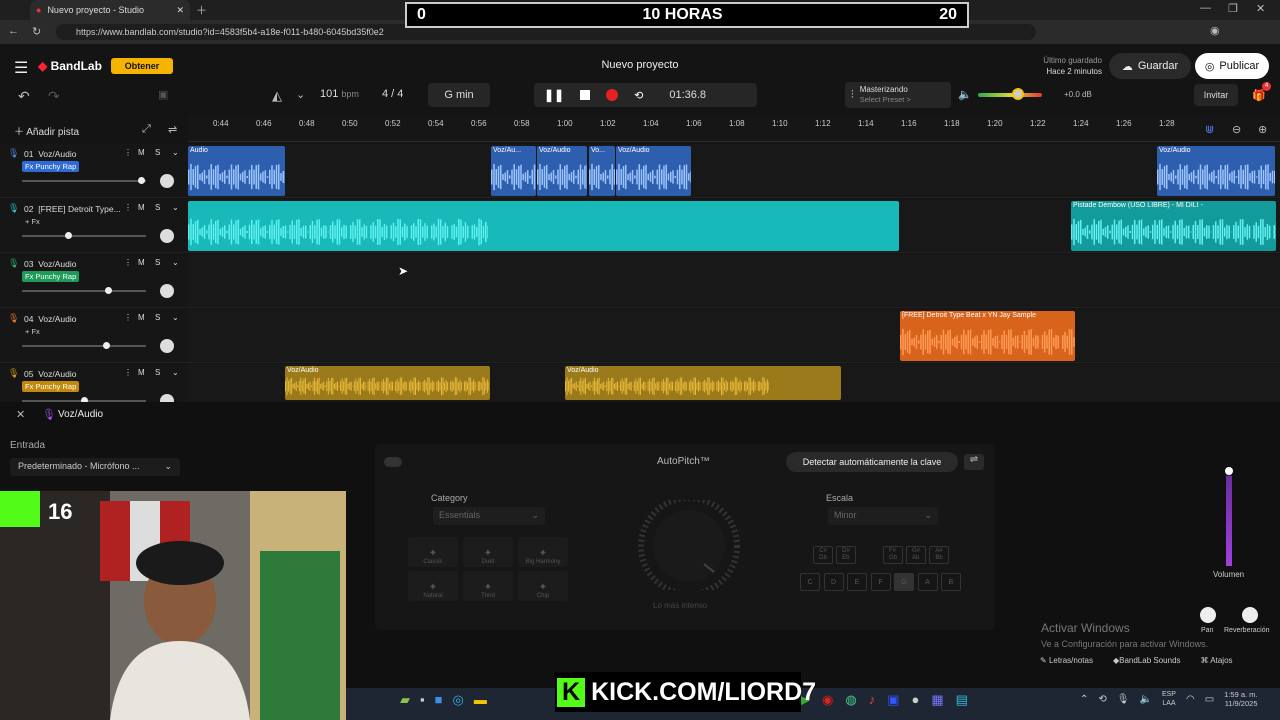  I want to click on autopitch-settings-icon: ⇌, so click(974, 462).